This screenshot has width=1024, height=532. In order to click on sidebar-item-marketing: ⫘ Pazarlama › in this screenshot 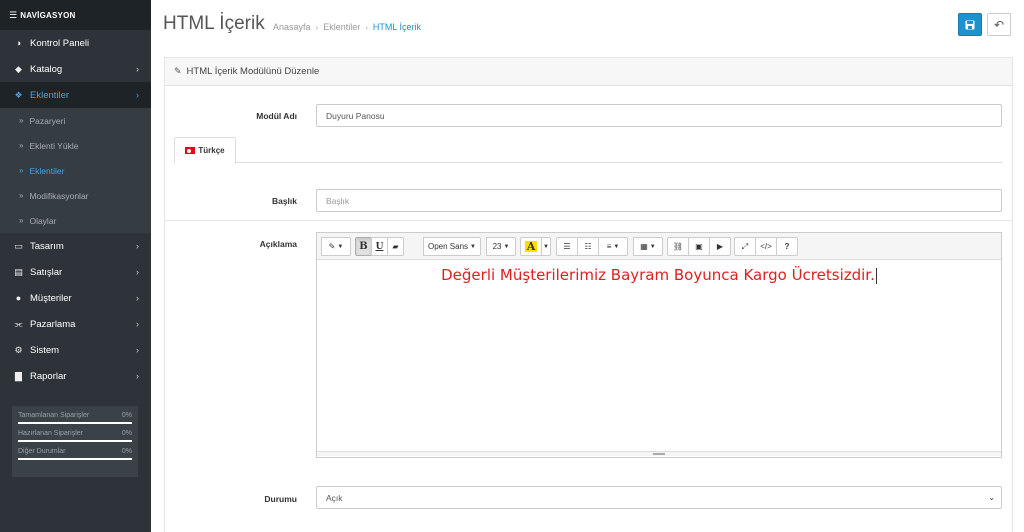, I will do `click(75, 324)`.